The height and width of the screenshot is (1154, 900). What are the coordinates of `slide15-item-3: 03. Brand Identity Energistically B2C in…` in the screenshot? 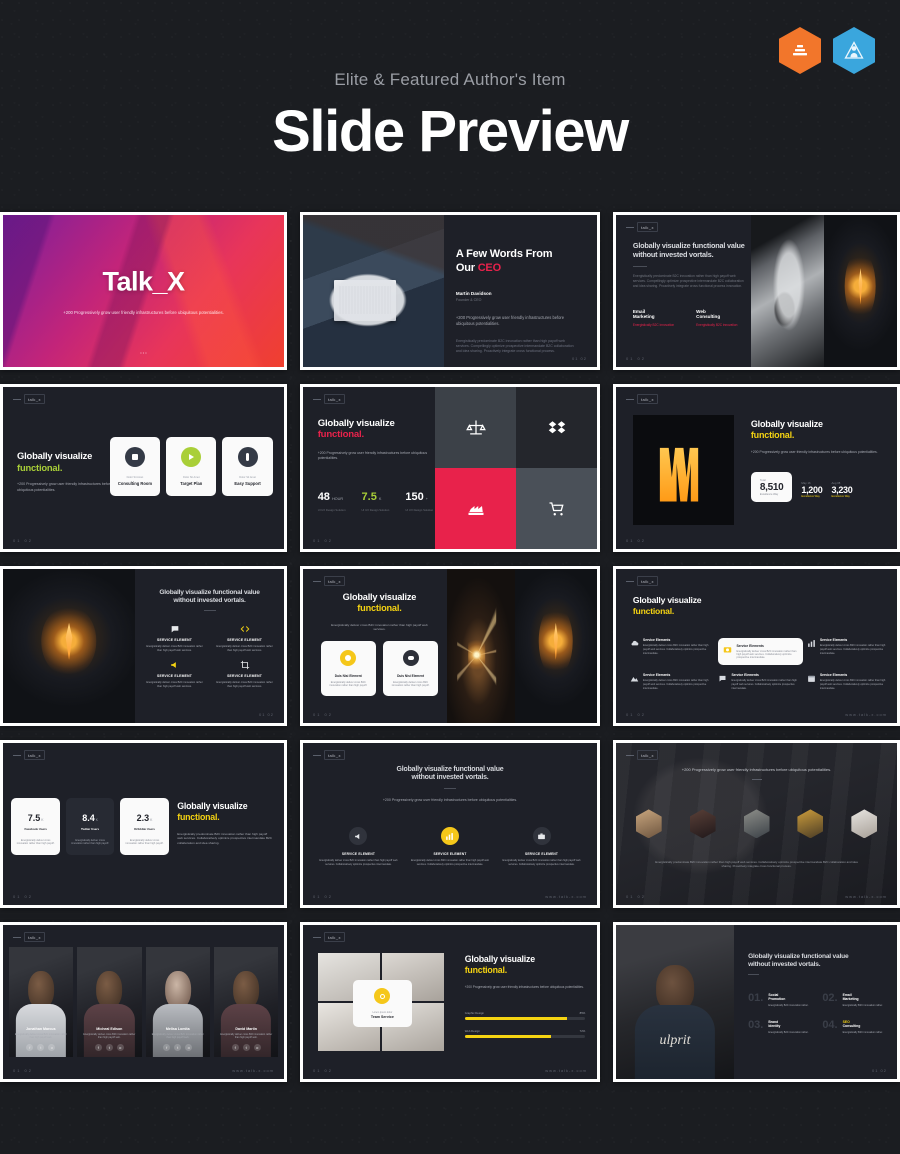 It's located at (778, 1026).